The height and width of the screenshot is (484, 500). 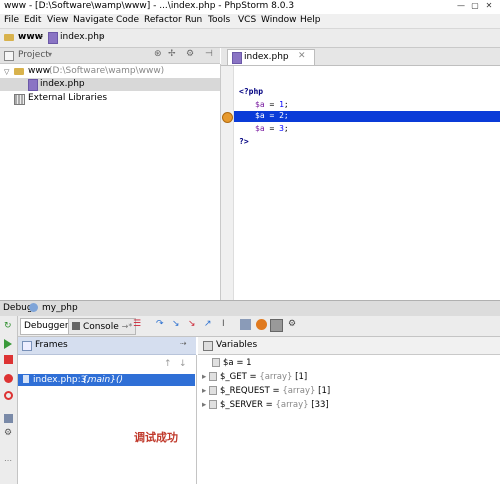 I want to click on step-into-icon: ↘, so click(x=177, y=324).